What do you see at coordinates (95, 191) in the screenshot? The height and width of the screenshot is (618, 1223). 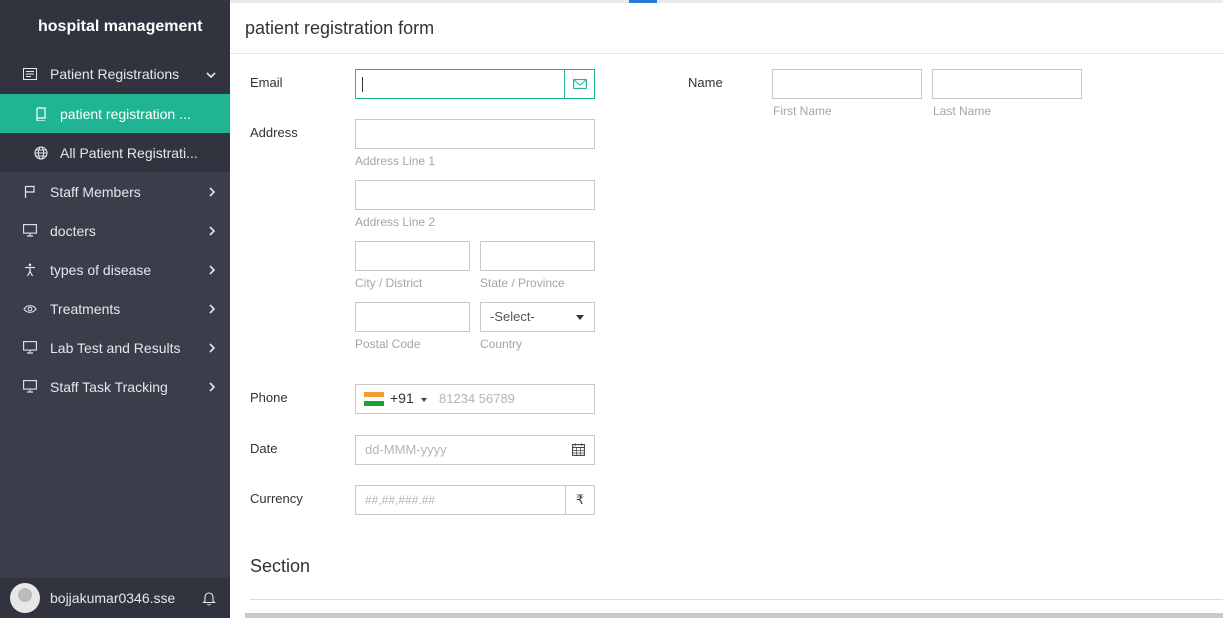 I see `sidebar-item-label: Staff Members` at bounding box center [95, 191].